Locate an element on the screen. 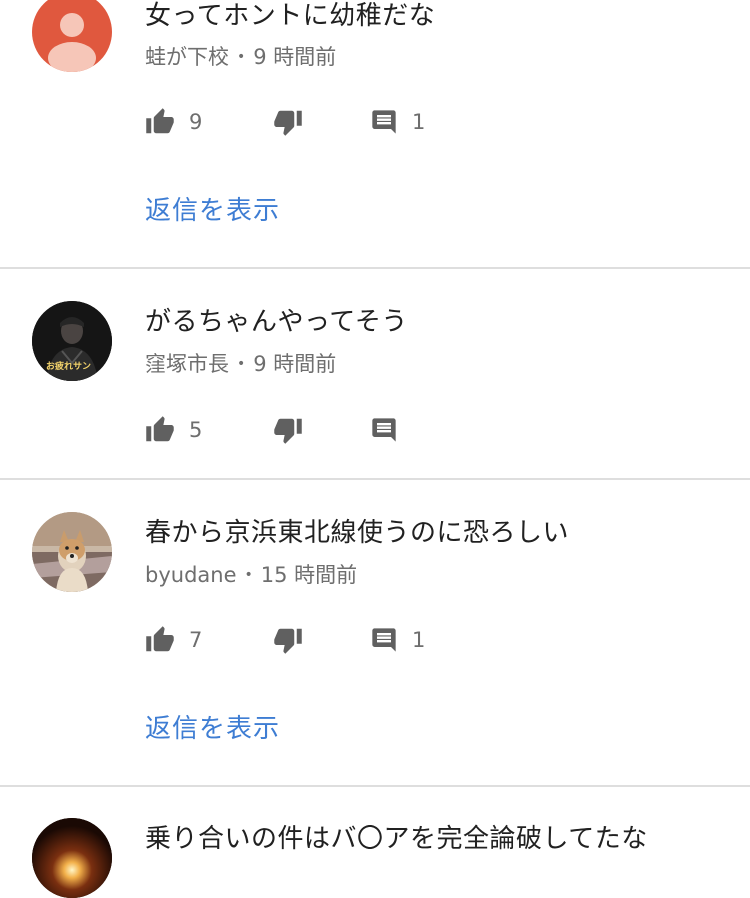  like-button: 5 is located at coordinates (173, 430).